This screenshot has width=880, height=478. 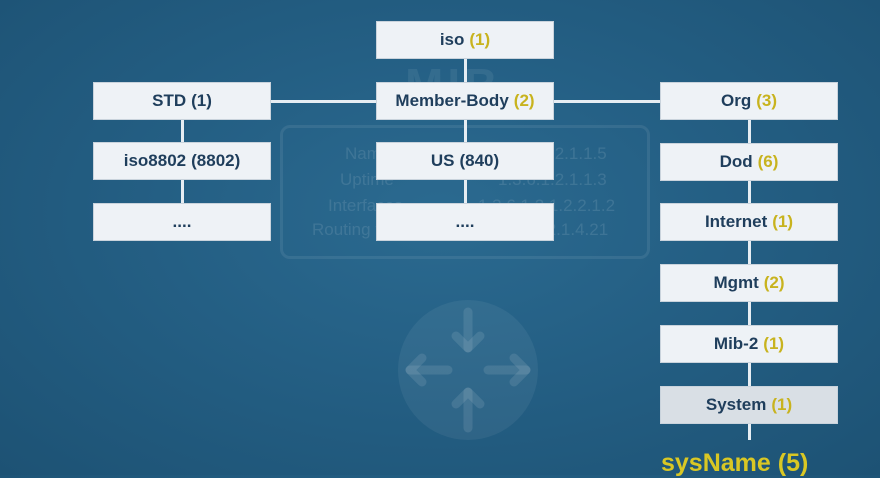 What do you see at coordinates (468, 370) in the screenshot?
I see `router-watermark-icon` at bounding box center [468, 370].